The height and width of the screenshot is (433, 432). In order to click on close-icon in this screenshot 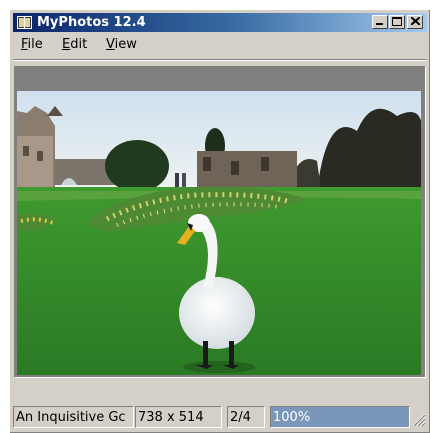, I will do `click(415, 21)`.